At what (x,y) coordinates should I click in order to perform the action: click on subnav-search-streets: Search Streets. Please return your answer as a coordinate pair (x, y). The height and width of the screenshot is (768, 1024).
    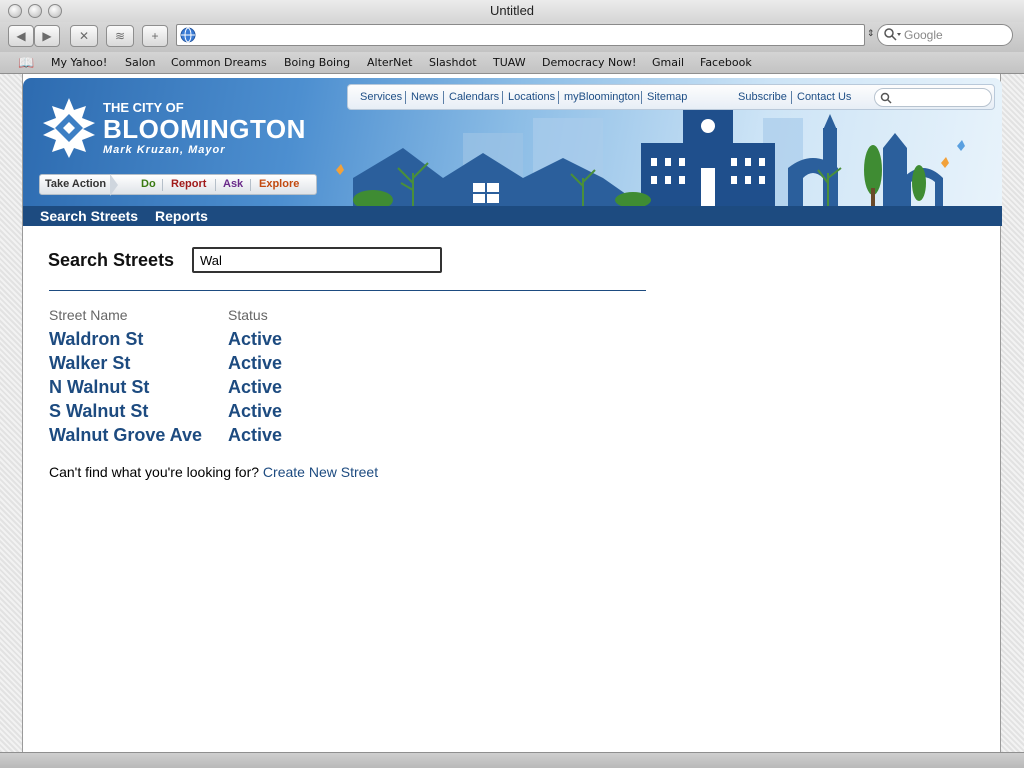
    Looking at the image, I should click on (89, 216).